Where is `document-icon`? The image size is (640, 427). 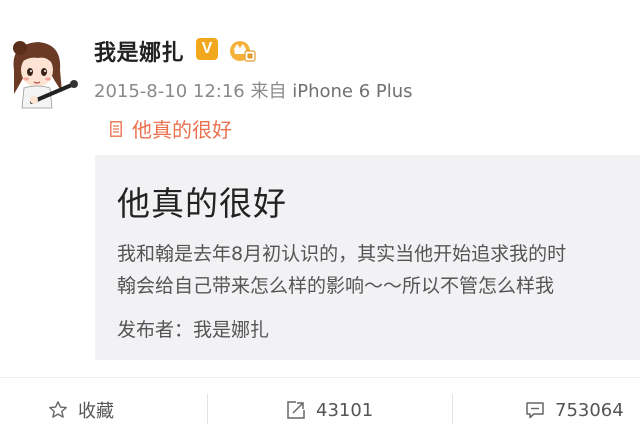
document-icon is located at coordinates (116, 128).